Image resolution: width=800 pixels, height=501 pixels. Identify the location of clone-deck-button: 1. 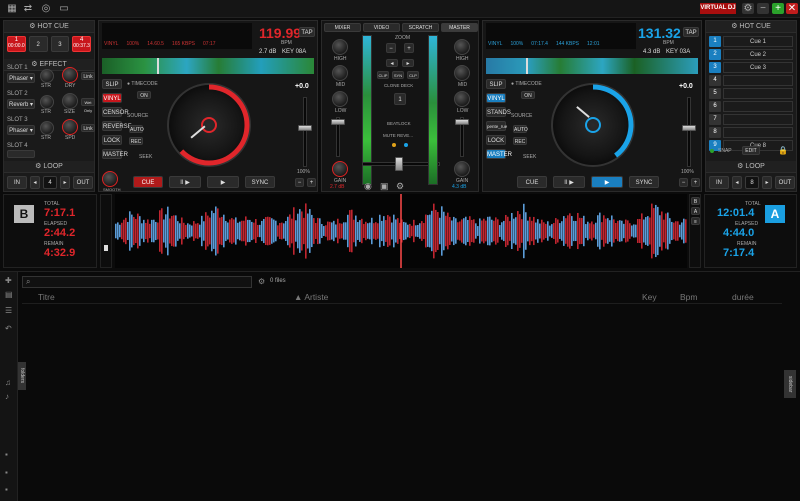
(400, 99).